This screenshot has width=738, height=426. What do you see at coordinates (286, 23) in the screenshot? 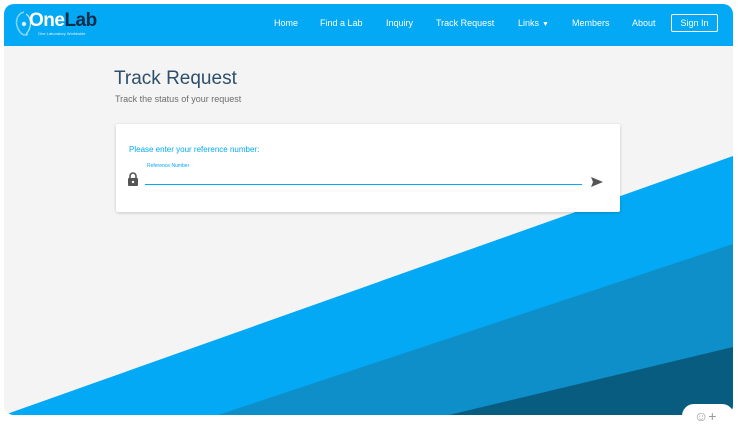
I see `nav-home: Home` at bounding box center [286, 23].